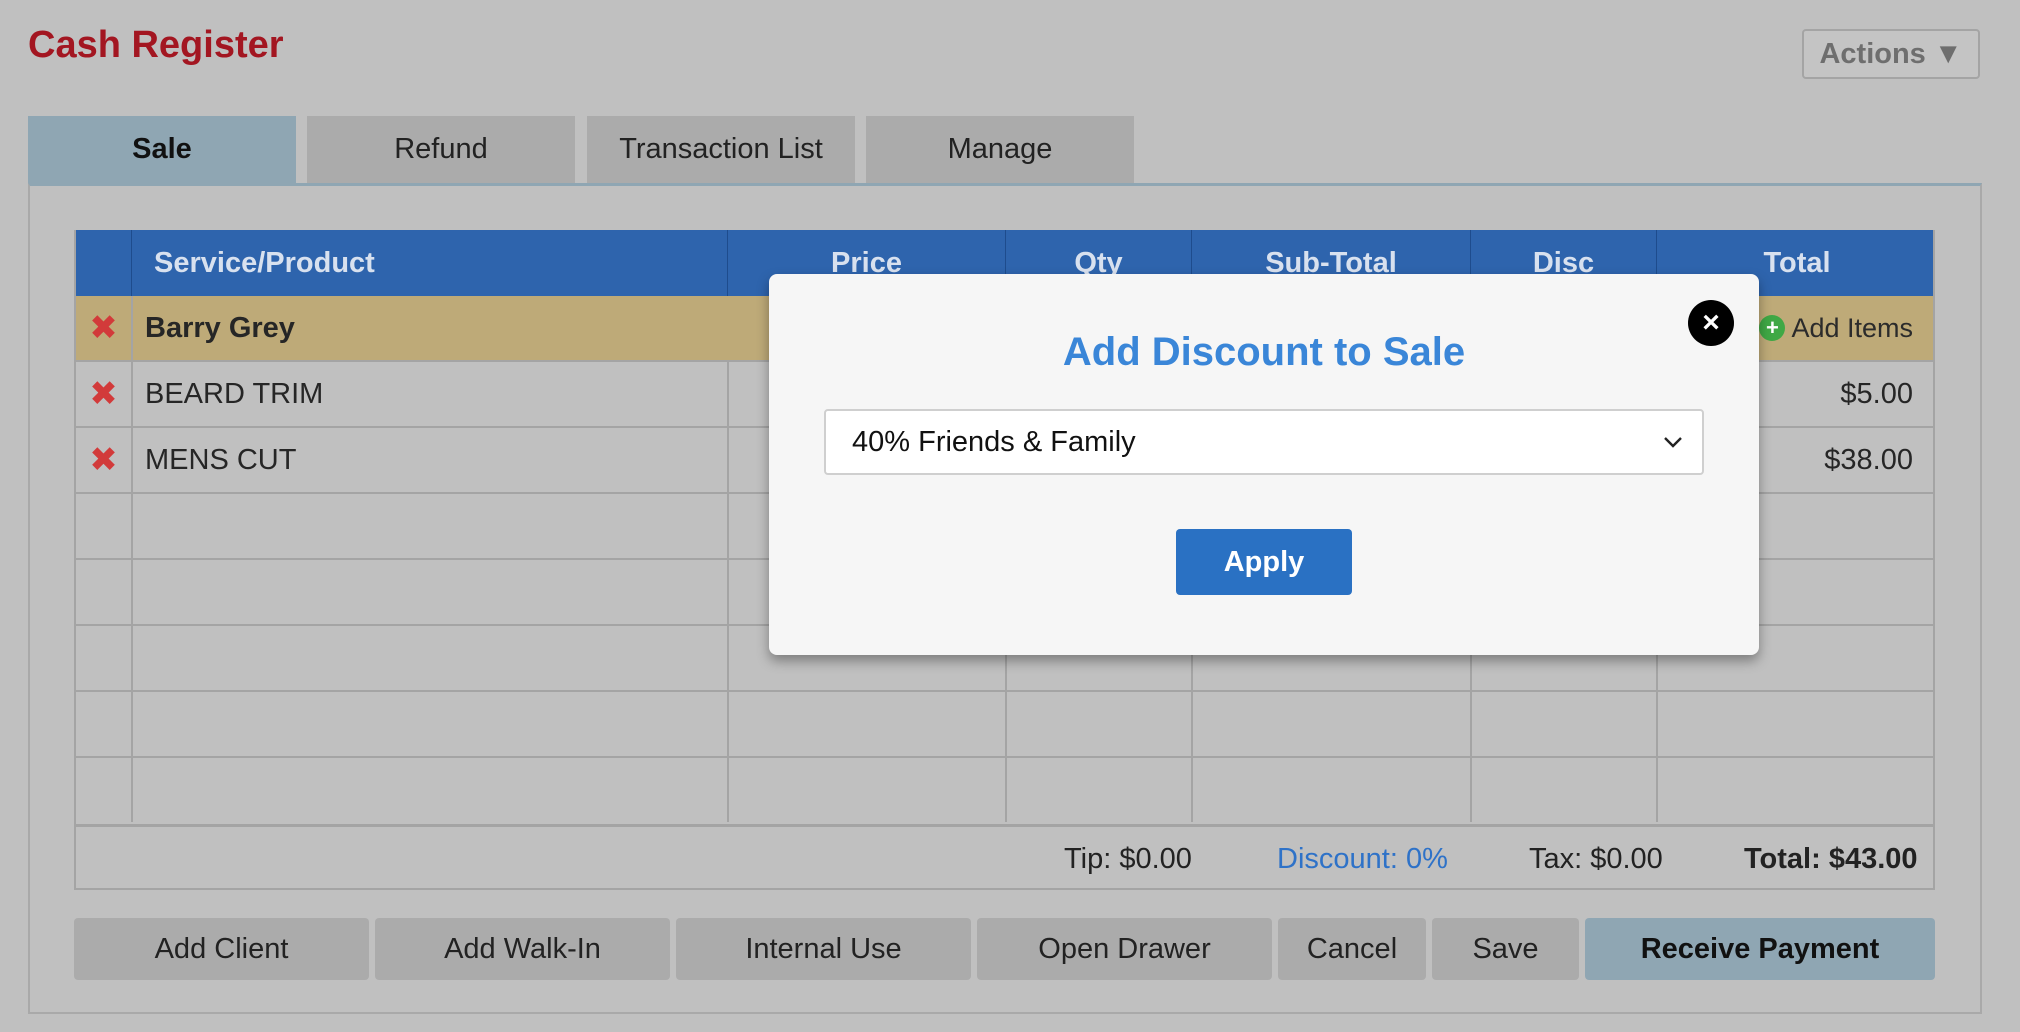  I want to click on item-name: MENS CUT, so click(429, 460).